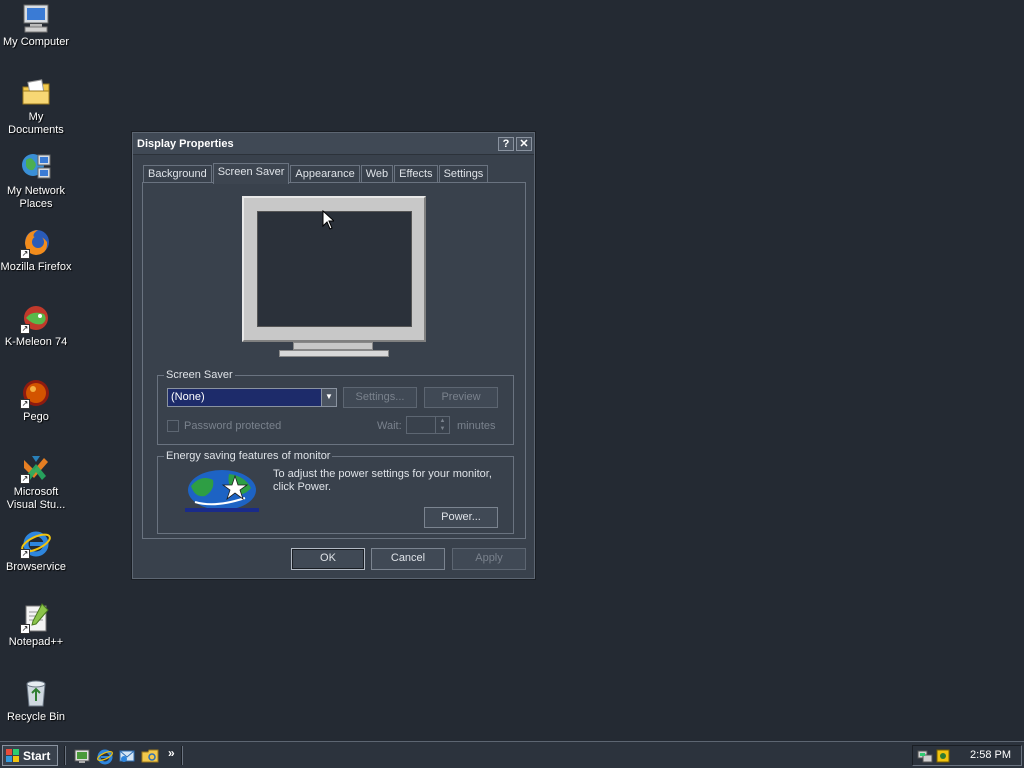 The width and height of the screenshot is (1024, 768). Describe the element at coordinates (943, 756) in the screenshot. I see `security-tray-icon` at that location.